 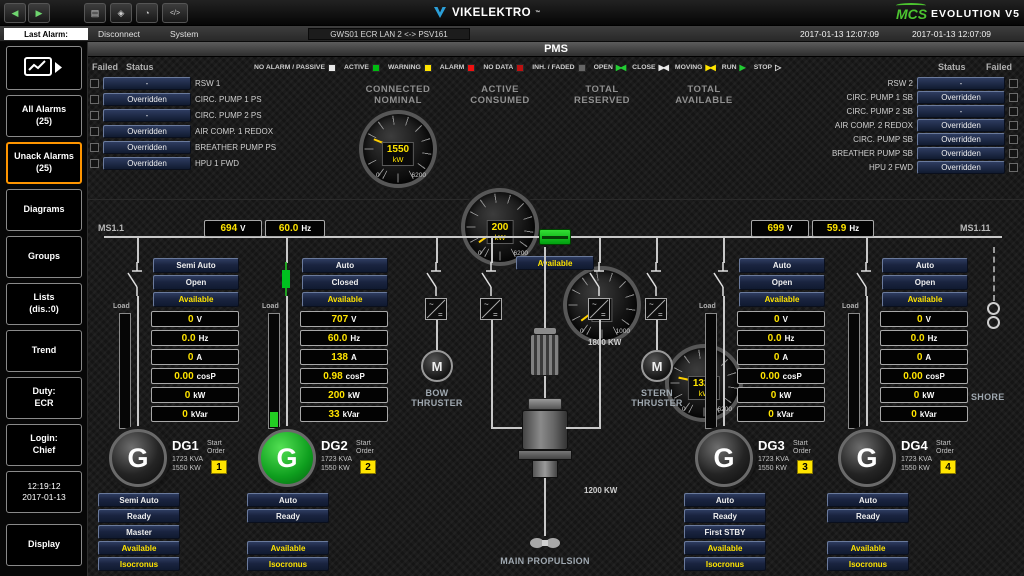 I want to click on stern-breaker-icon, so click(x=656, y=279).